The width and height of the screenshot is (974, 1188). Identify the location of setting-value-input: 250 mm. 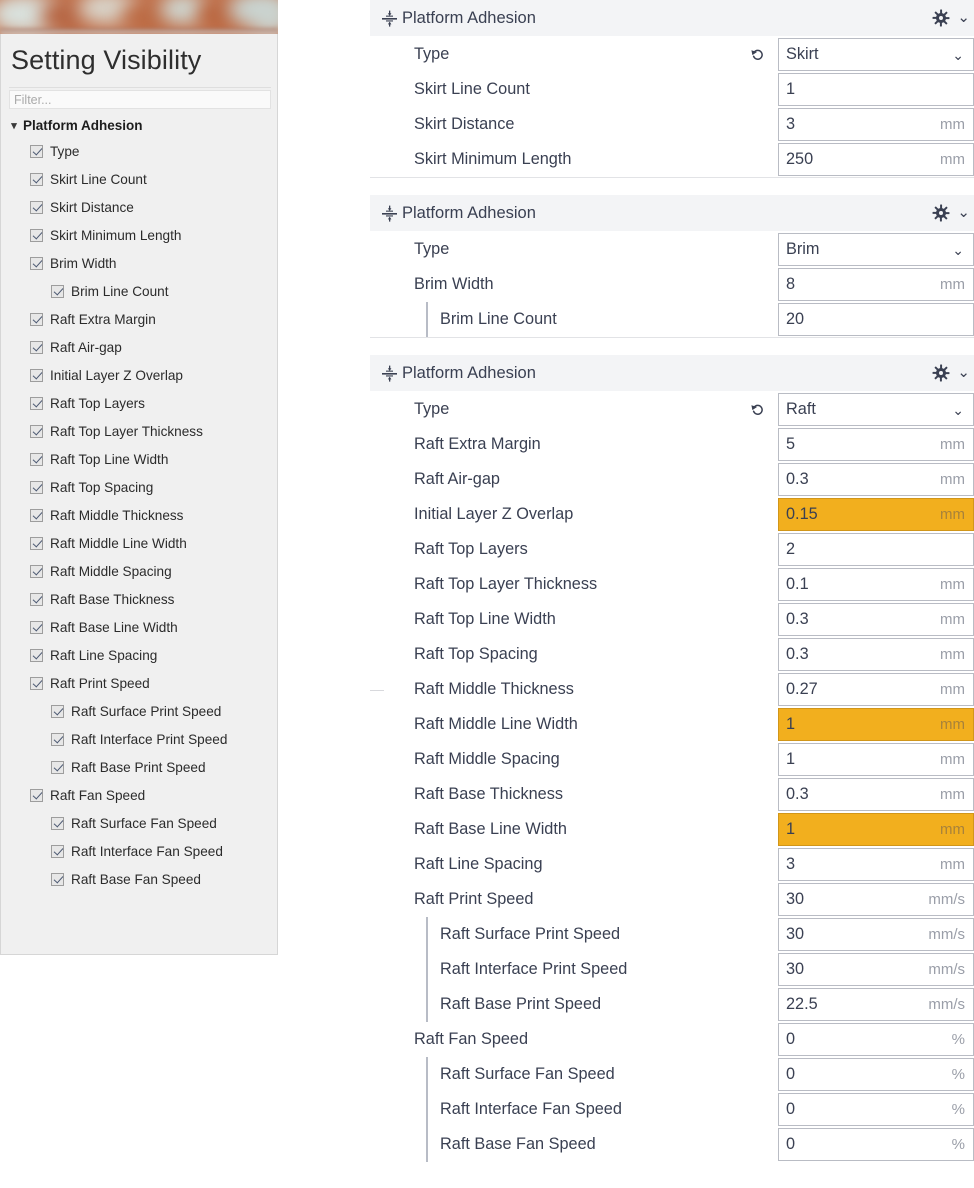
(876, 159).